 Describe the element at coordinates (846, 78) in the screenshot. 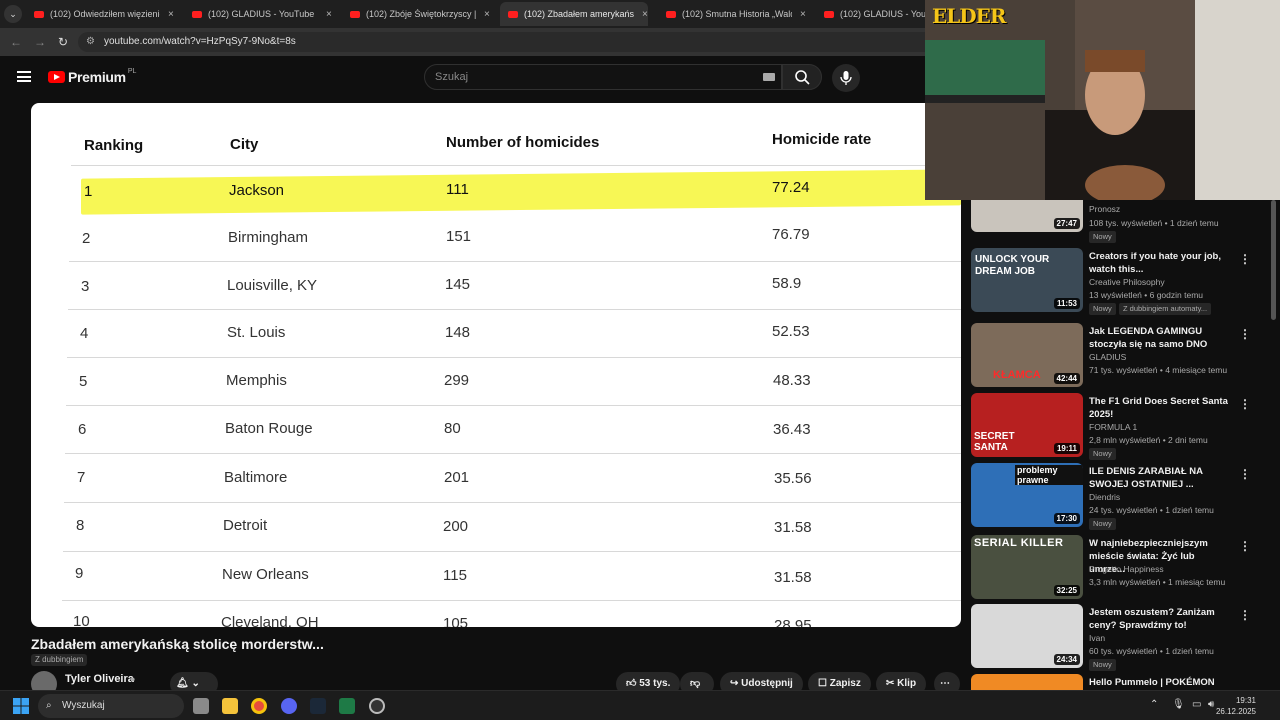

I see `voice-search-button` at that location.